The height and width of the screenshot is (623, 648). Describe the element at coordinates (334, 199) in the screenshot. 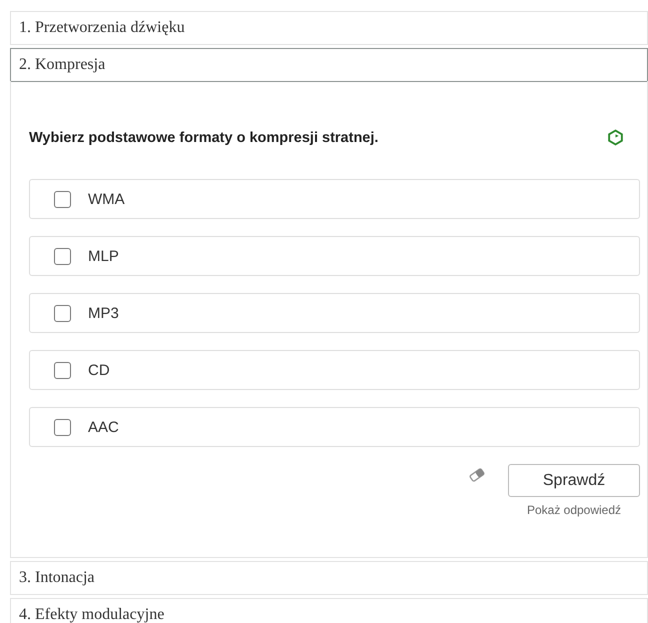

I see `answer-option: WMA` at that location.